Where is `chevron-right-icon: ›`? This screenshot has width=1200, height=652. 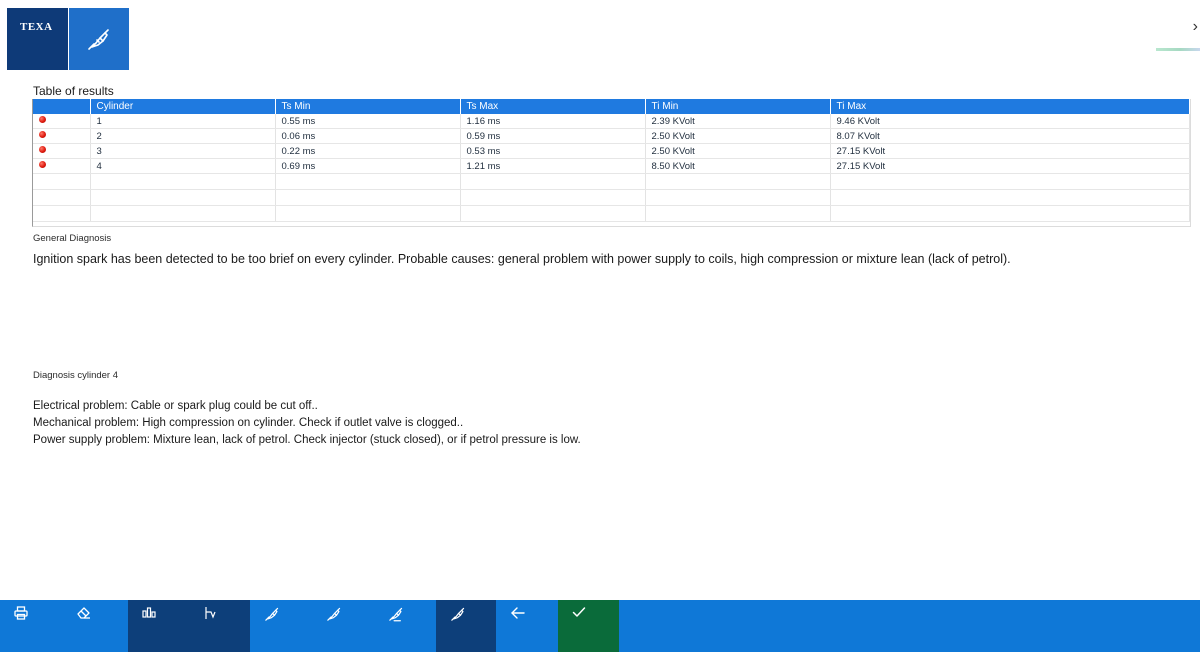 chevron-right-icon: › is located at coordinates (1195, 27).